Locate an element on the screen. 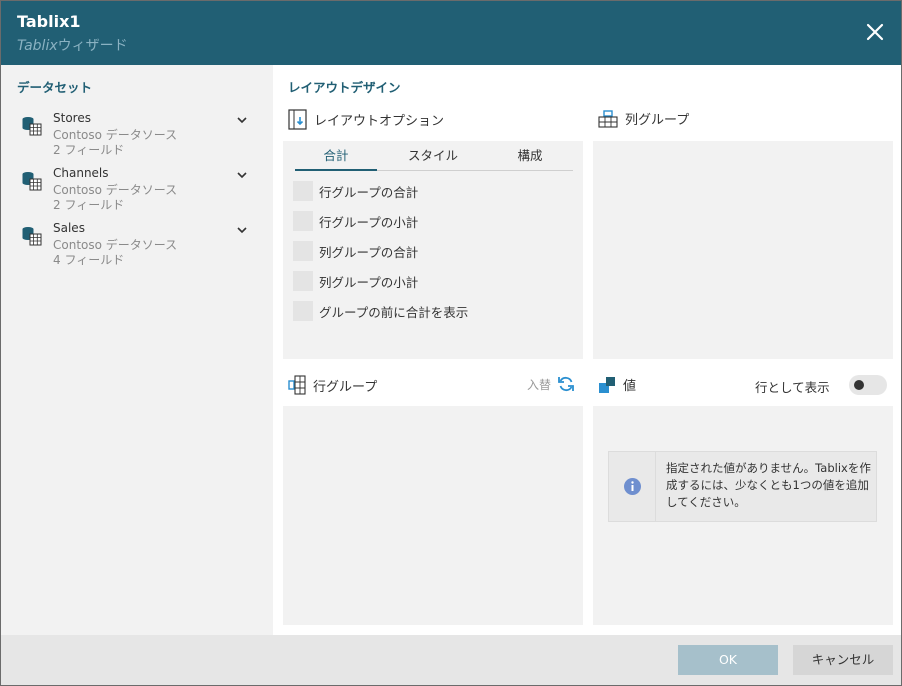  row-groups-header: 行グループ is located at coordinates (332, 385).